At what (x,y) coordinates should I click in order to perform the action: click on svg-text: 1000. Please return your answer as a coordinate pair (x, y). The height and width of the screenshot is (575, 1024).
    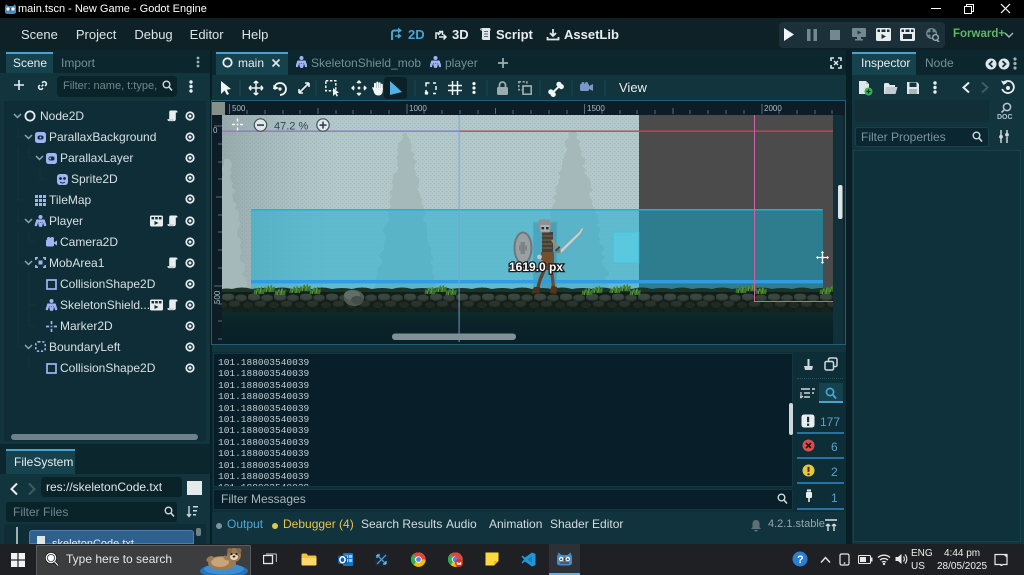
    Looking at the image, I should click on (418, 108).